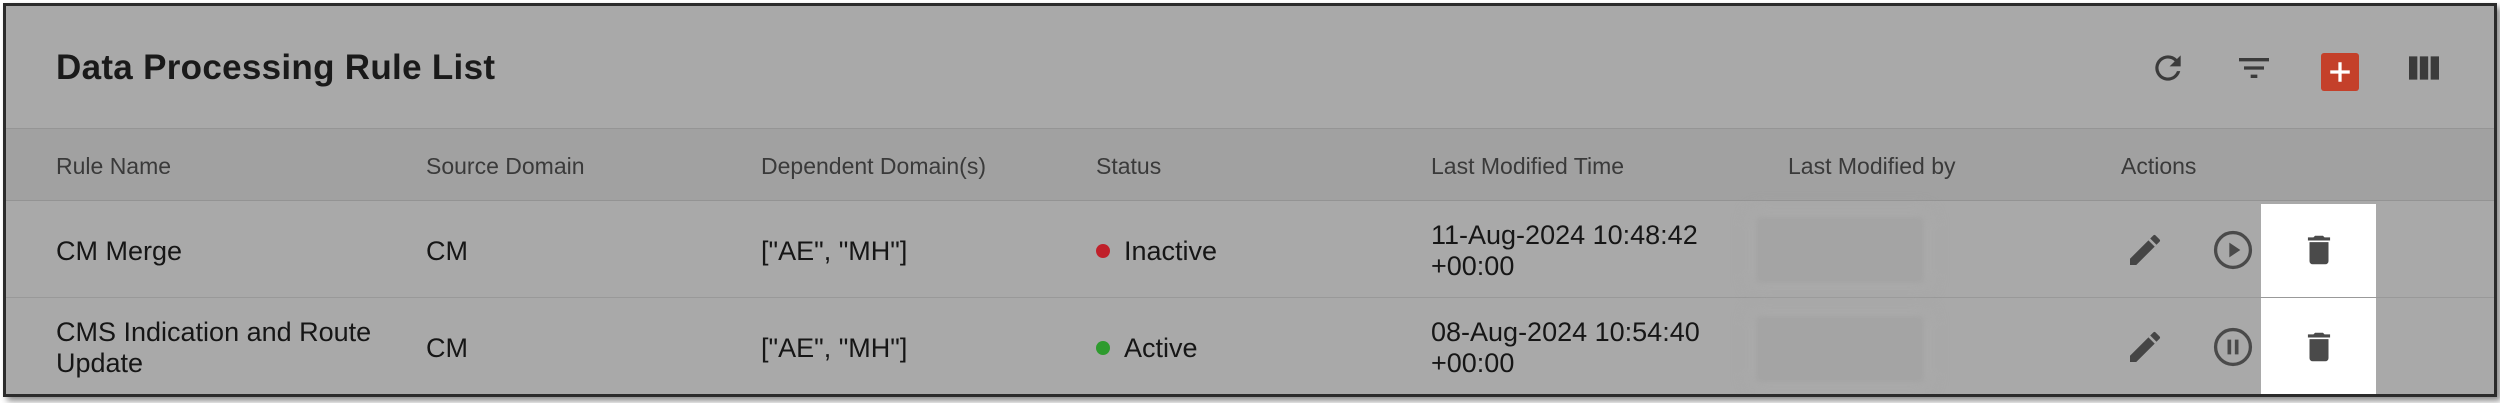 The image size is (2500, 403). I want to click on columns-button, so click(2424, 68).